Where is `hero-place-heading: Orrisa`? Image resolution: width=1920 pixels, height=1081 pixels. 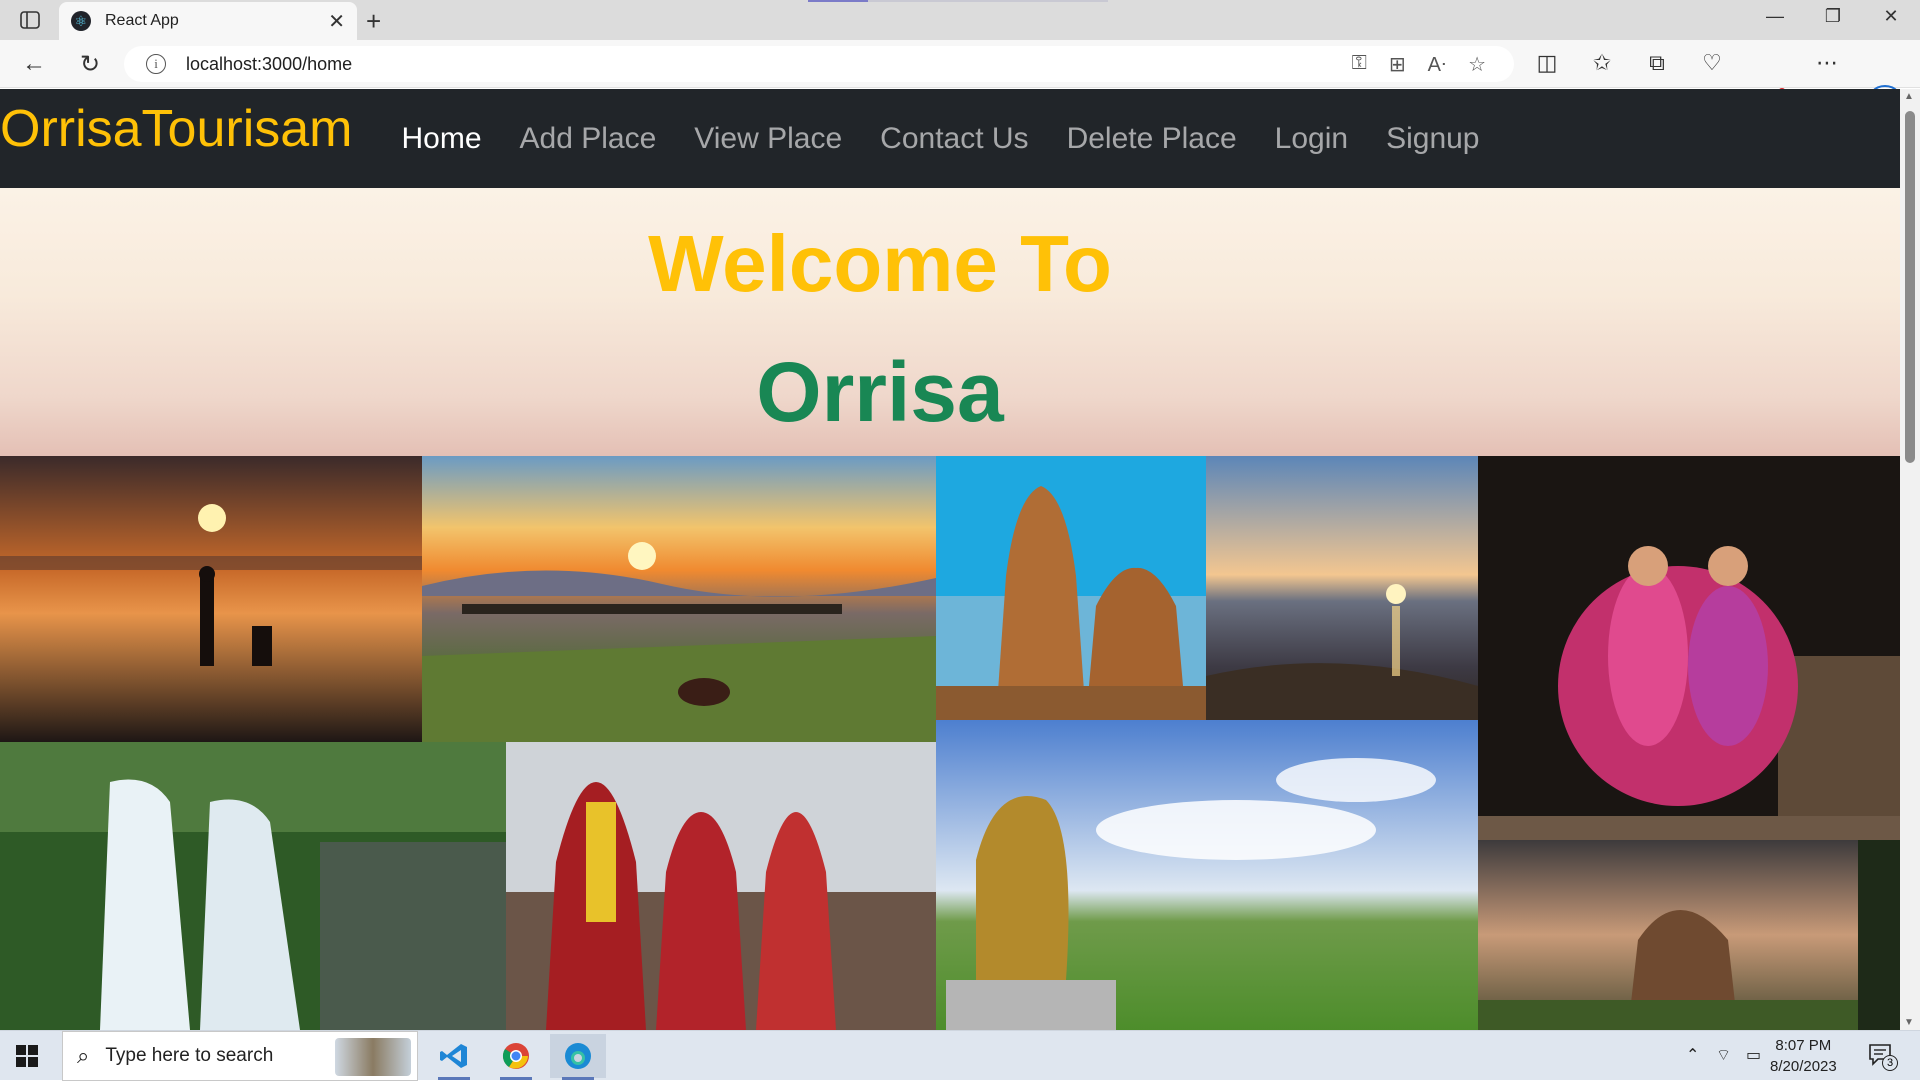
hero-place-heading: Orrisa is located at coordinates (880, 392).